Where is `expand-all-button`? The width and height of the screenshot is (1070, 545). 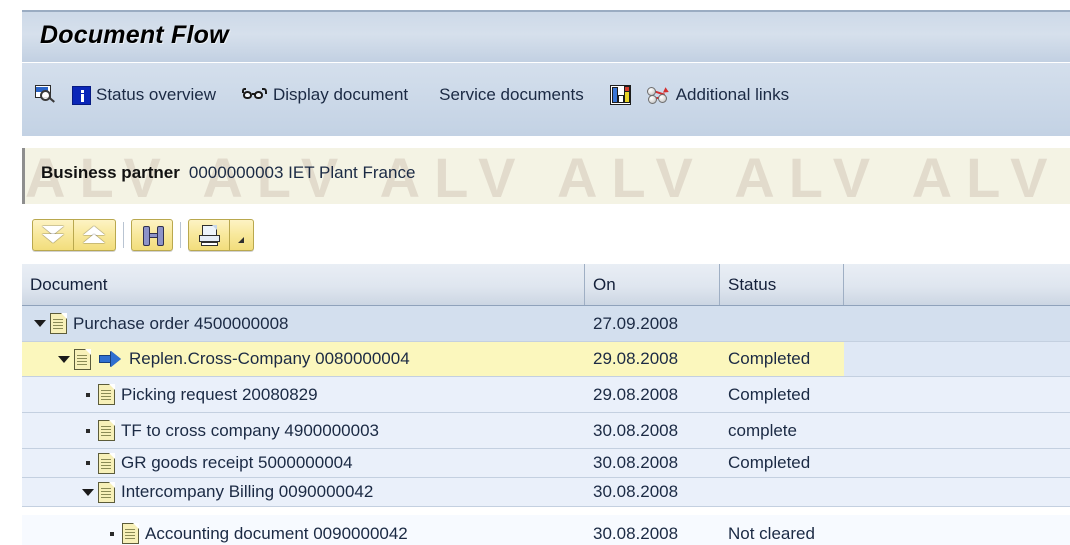
expand-all-button is located at coordinates (53, 235).